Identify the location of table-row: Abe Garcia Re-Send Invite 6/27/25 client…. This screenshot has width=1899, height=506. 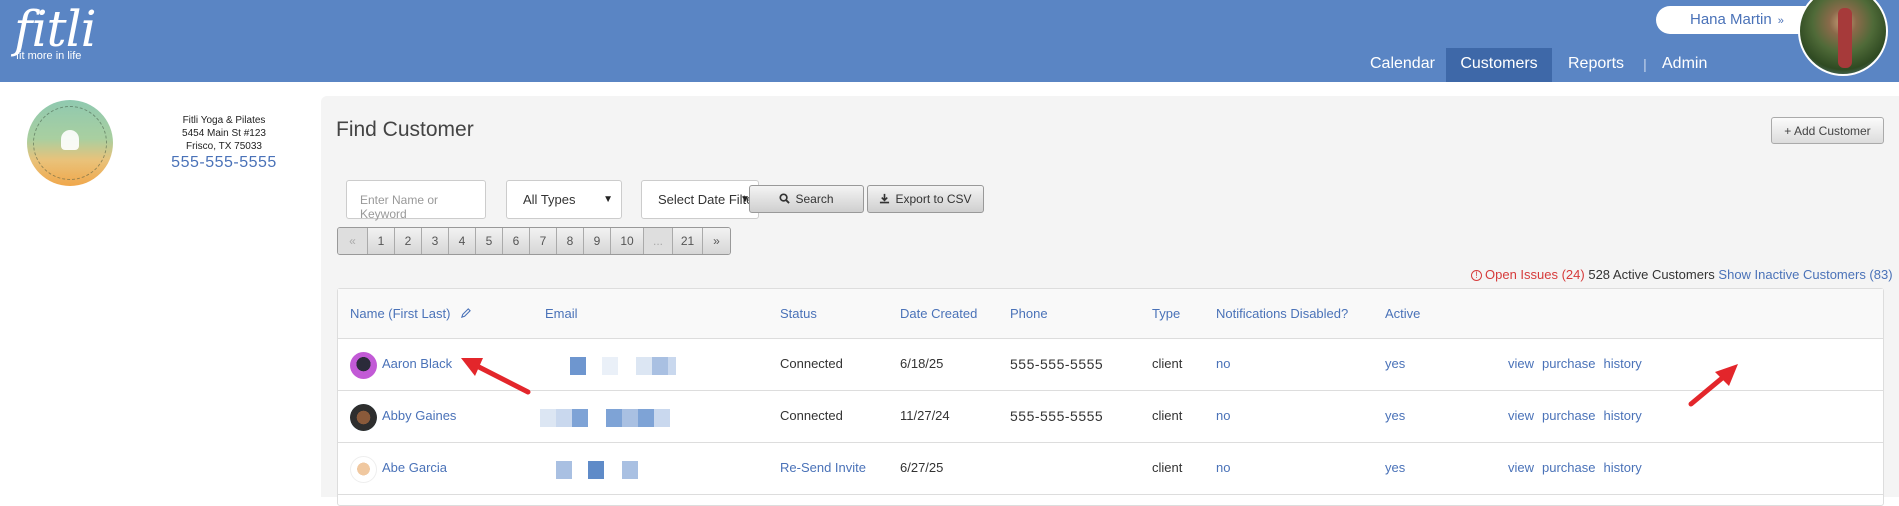
(1110, 469).